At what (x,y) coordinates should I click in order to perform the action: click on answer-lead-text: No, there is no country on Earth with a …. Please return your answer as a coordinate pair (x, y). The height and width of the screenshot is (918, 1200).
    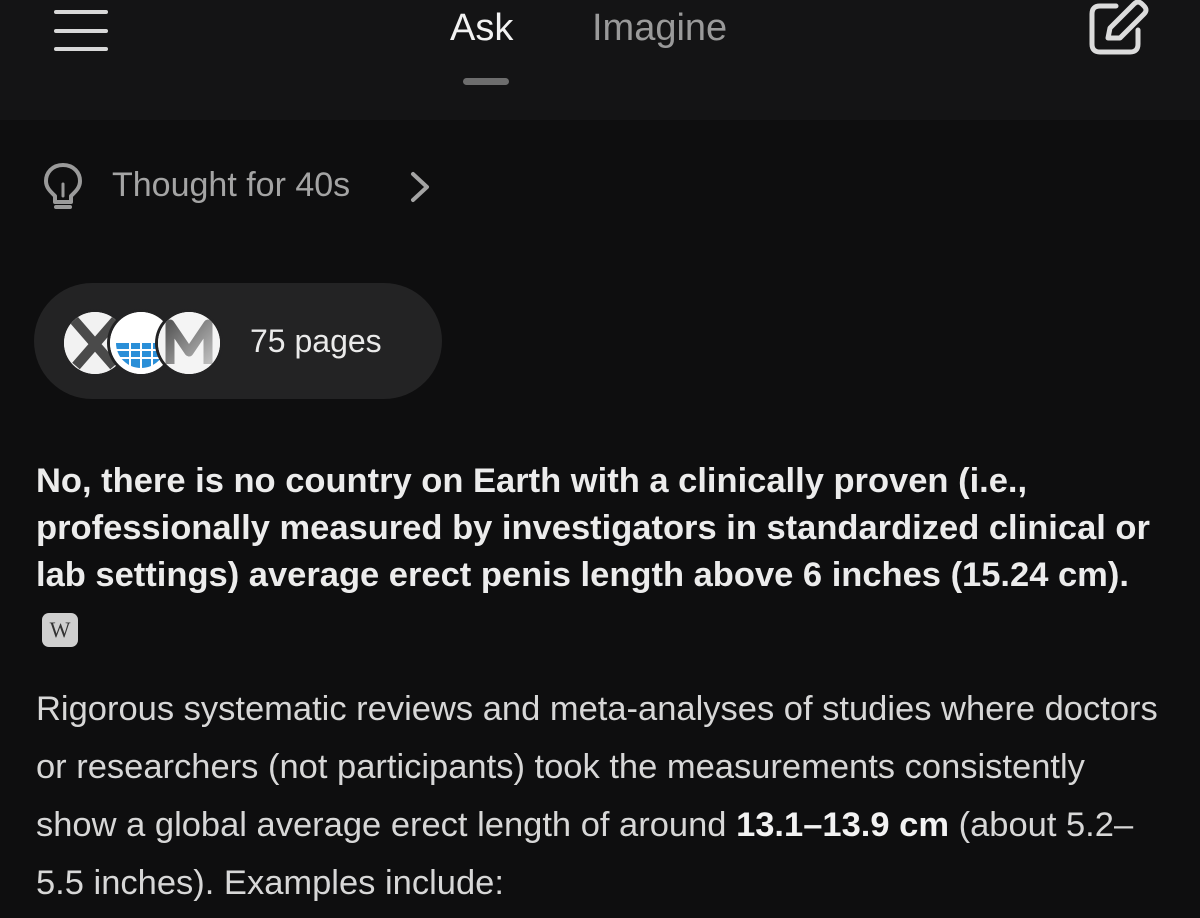
    Looking at the image, I should click on (593, 528).